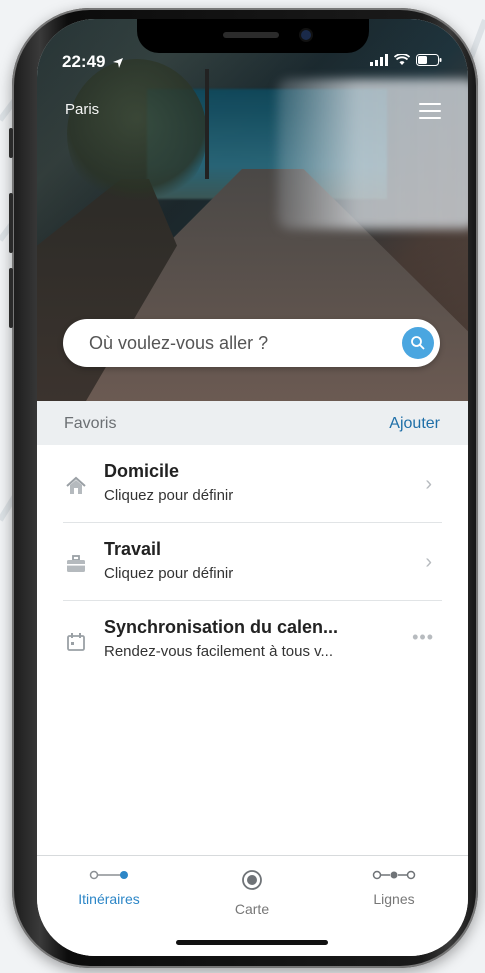 The image size is (485, 973). I want to click on signal-icon, so click(379, 60).